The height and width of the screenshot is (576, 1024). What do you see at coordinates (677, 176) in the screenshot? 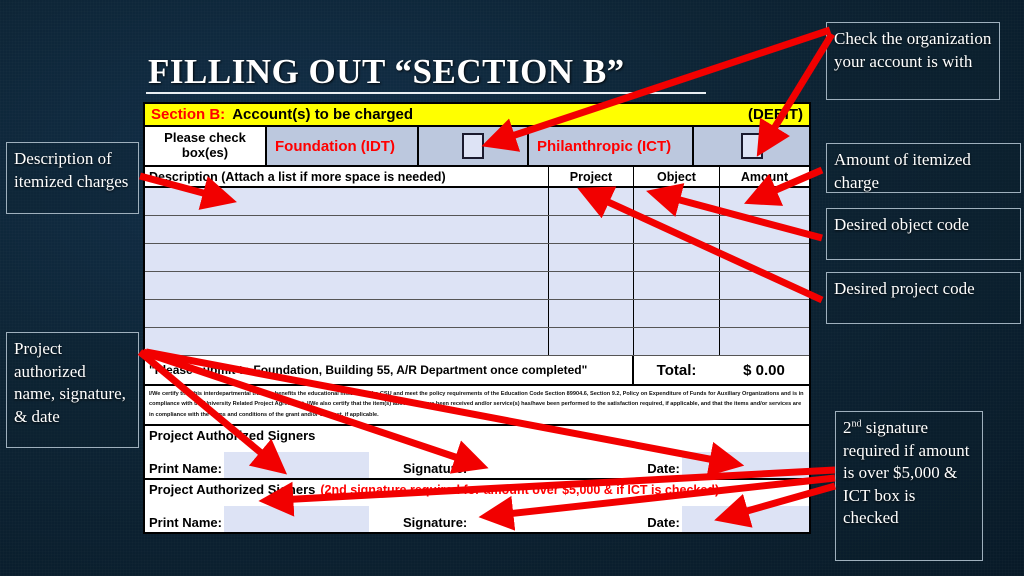
I see `column-header-object: Object` at bounding box center [677, 176].